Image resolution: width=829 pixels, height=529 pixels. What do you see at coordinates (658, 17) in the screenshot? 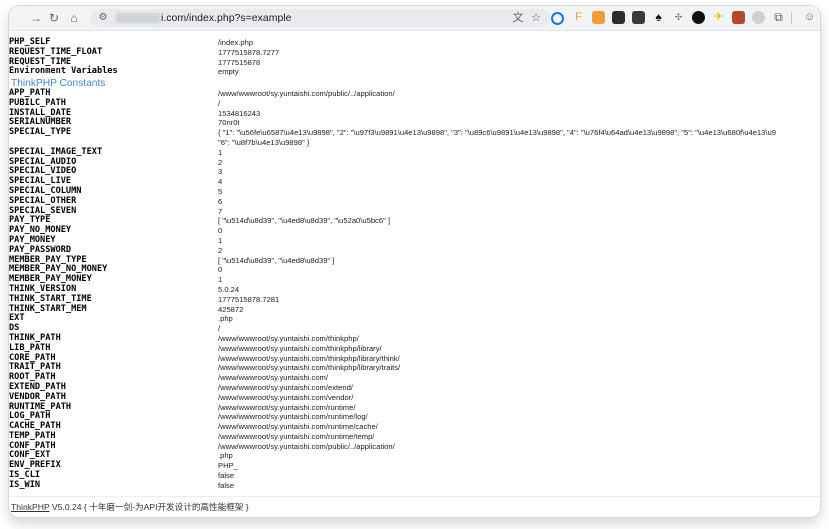
I see `extension-spade-icon: ♠` at bounding box center [658, 17].